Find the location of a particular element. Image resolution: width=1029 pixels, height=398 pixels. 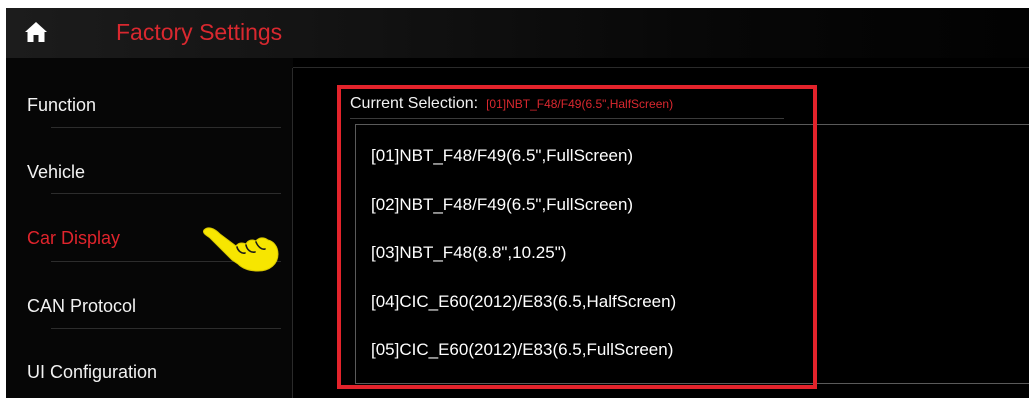

sidebar-item-vehicle: Vehicle is located at coordinates (149, 181).